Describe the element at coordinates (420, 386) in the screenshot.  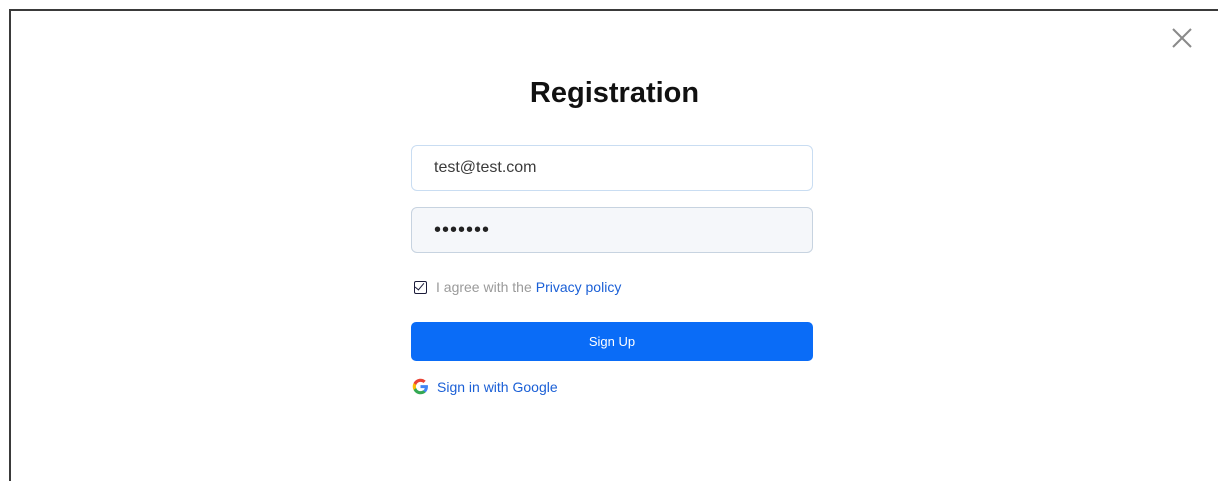
I see `google-icon` at that location.